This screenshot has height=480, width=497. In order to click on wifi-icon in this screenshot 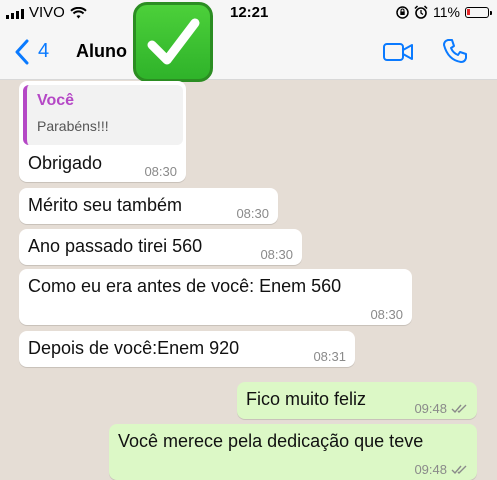, I will do `click(78, 12)`.